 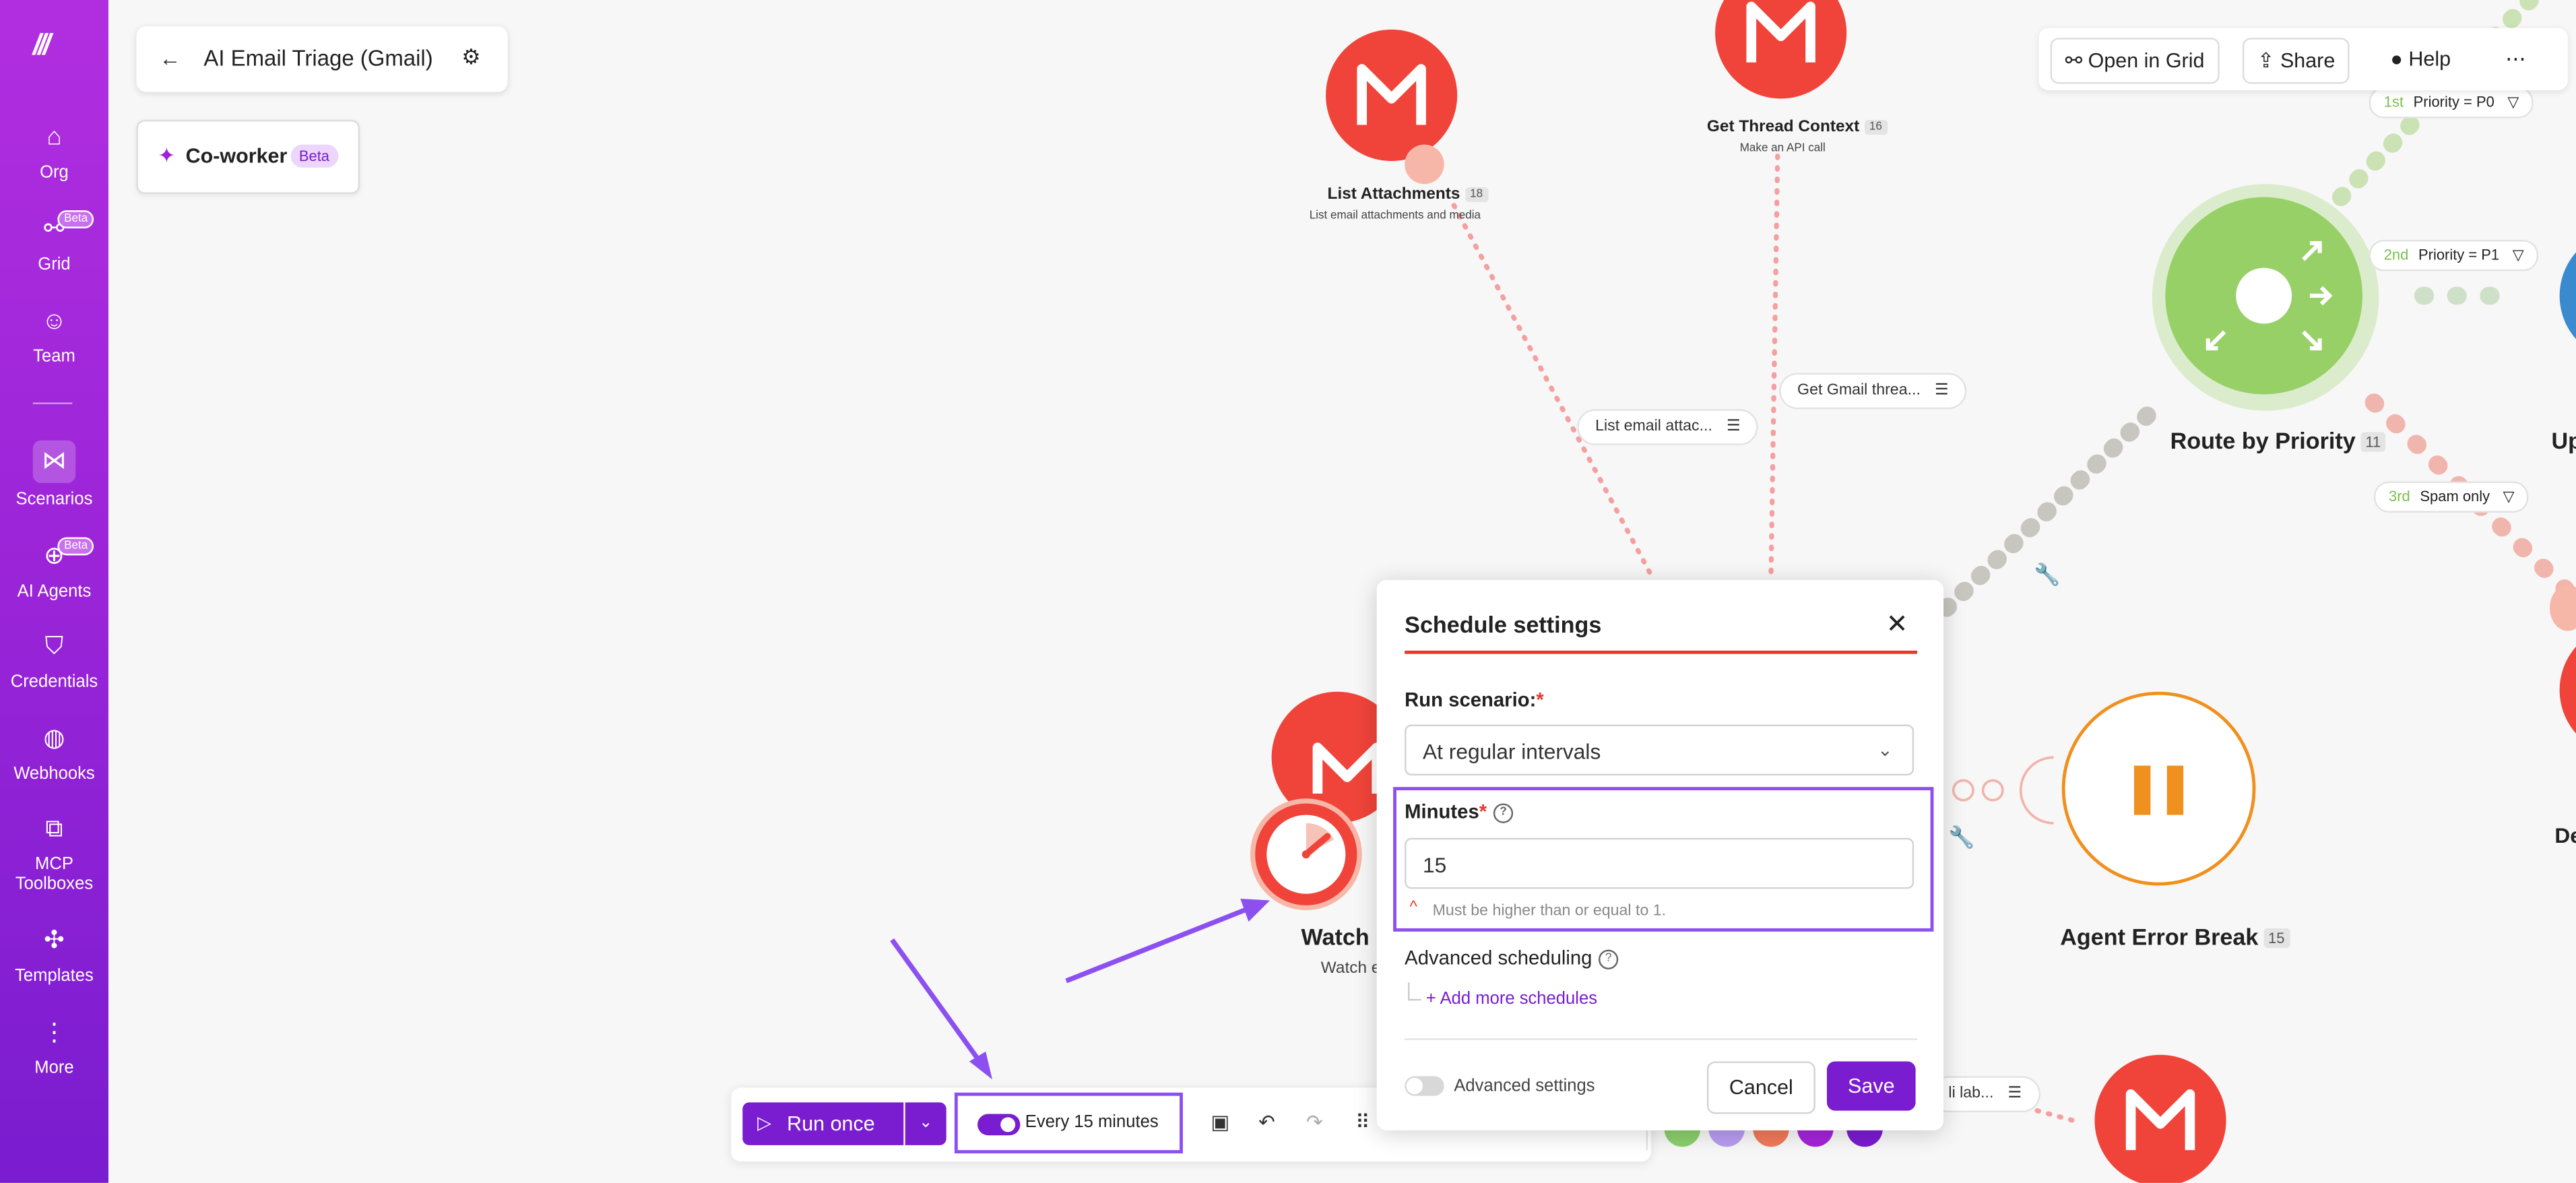 I want to click on scenario-settings-icon: ⚙, so click(x=471, y=57).